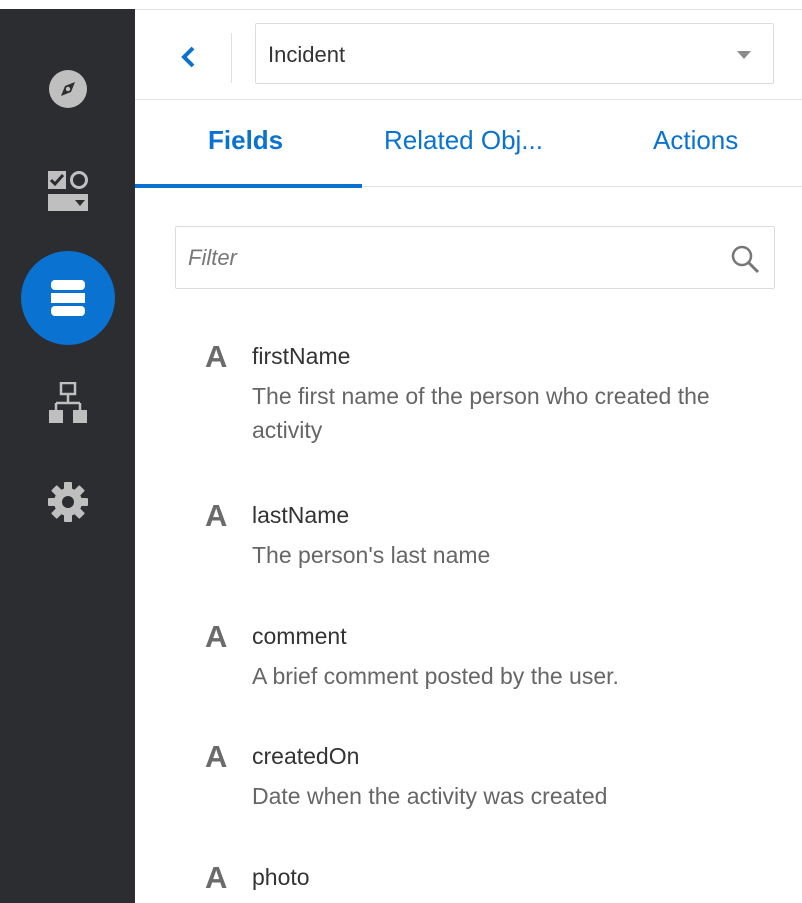 This screenshot has width=802, height=903. I want to click on field-name: photo, so click(281, 877).